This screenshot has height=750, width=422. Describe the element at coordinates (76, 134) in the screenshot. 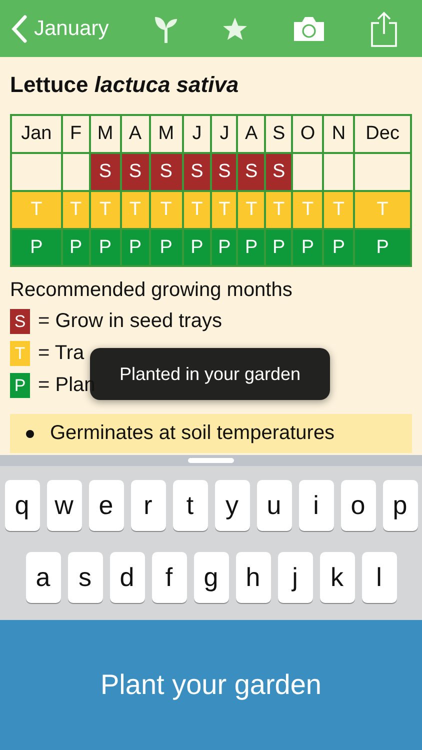

I see `month-header: F` at that location.